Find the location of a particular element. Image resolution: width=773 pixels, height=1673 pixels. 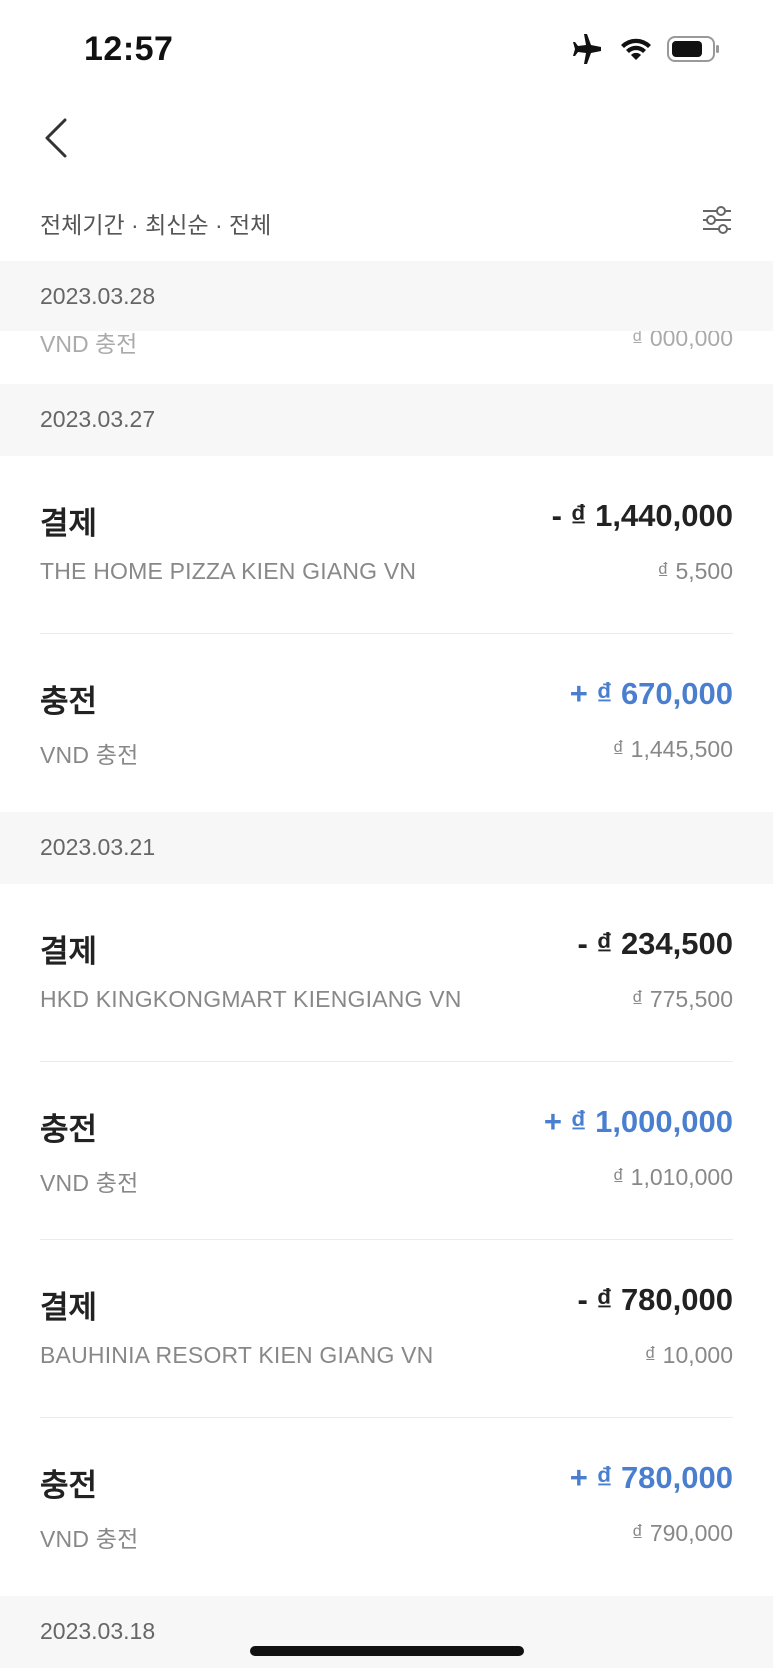

transaction-amount: - ₫ 234,500 is located at coordinates (655, 943).